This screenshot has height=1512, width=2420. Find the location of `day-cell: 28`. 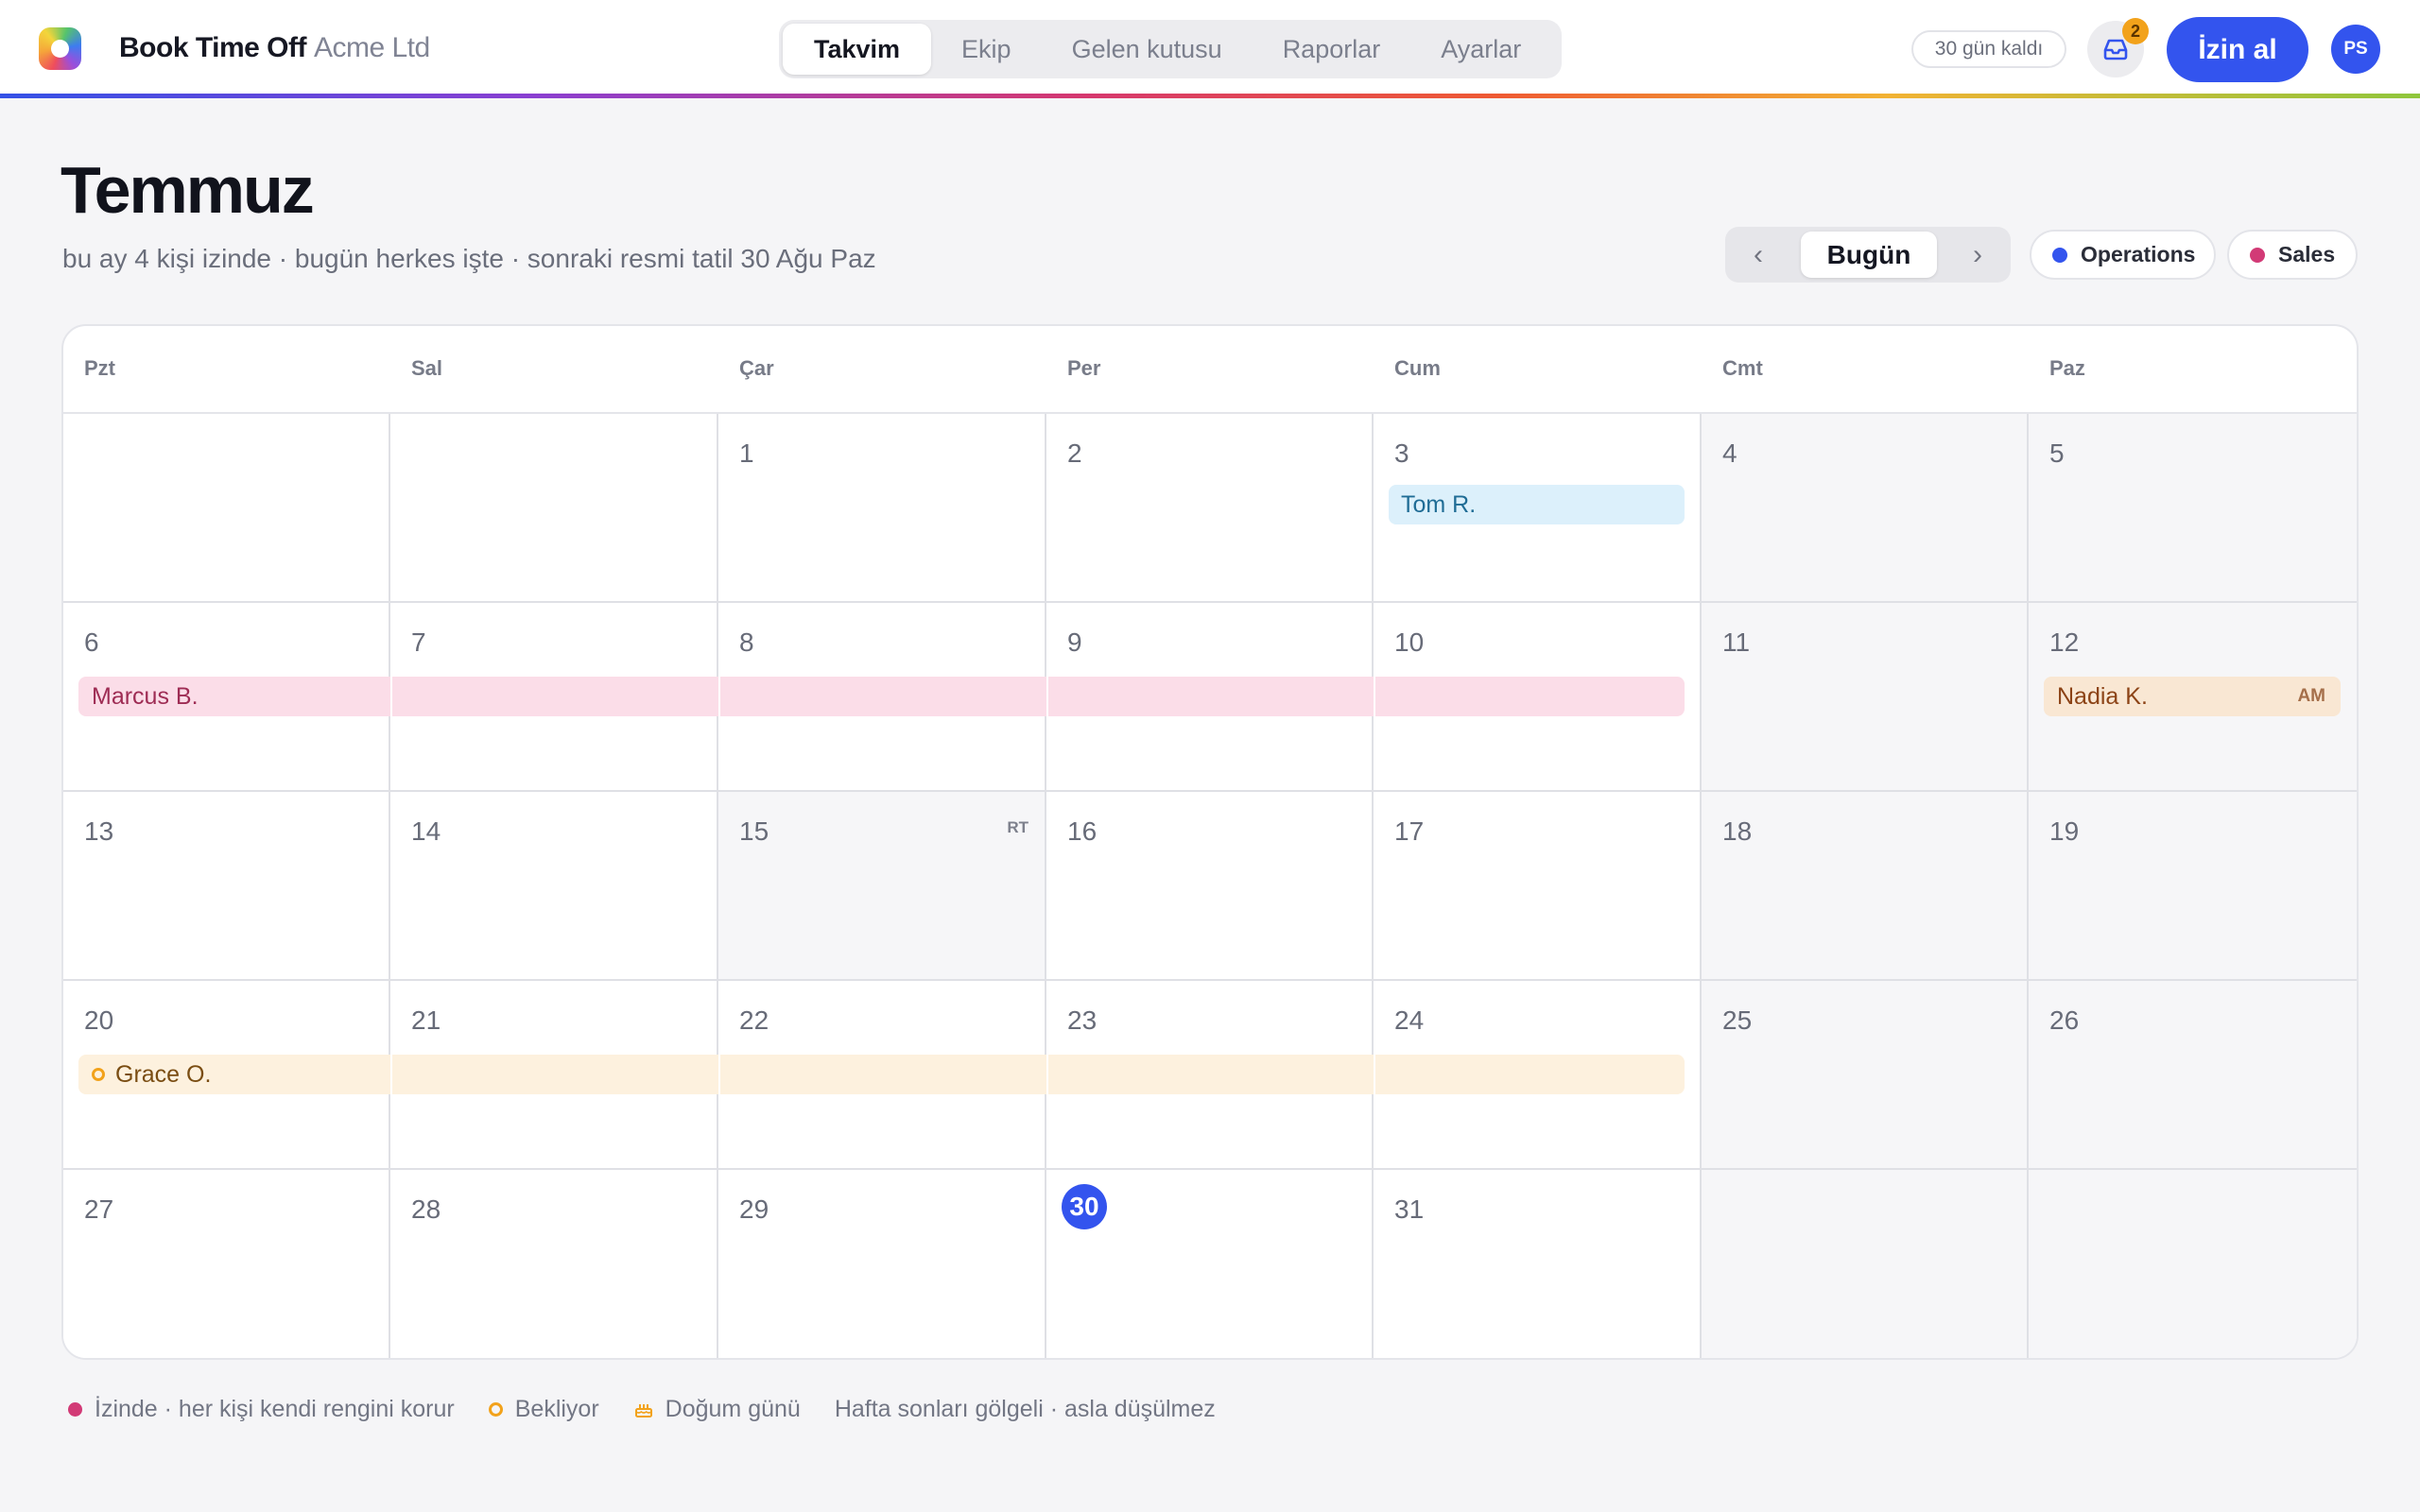

day-cell: 28 is located at coordinates (554, 1264).